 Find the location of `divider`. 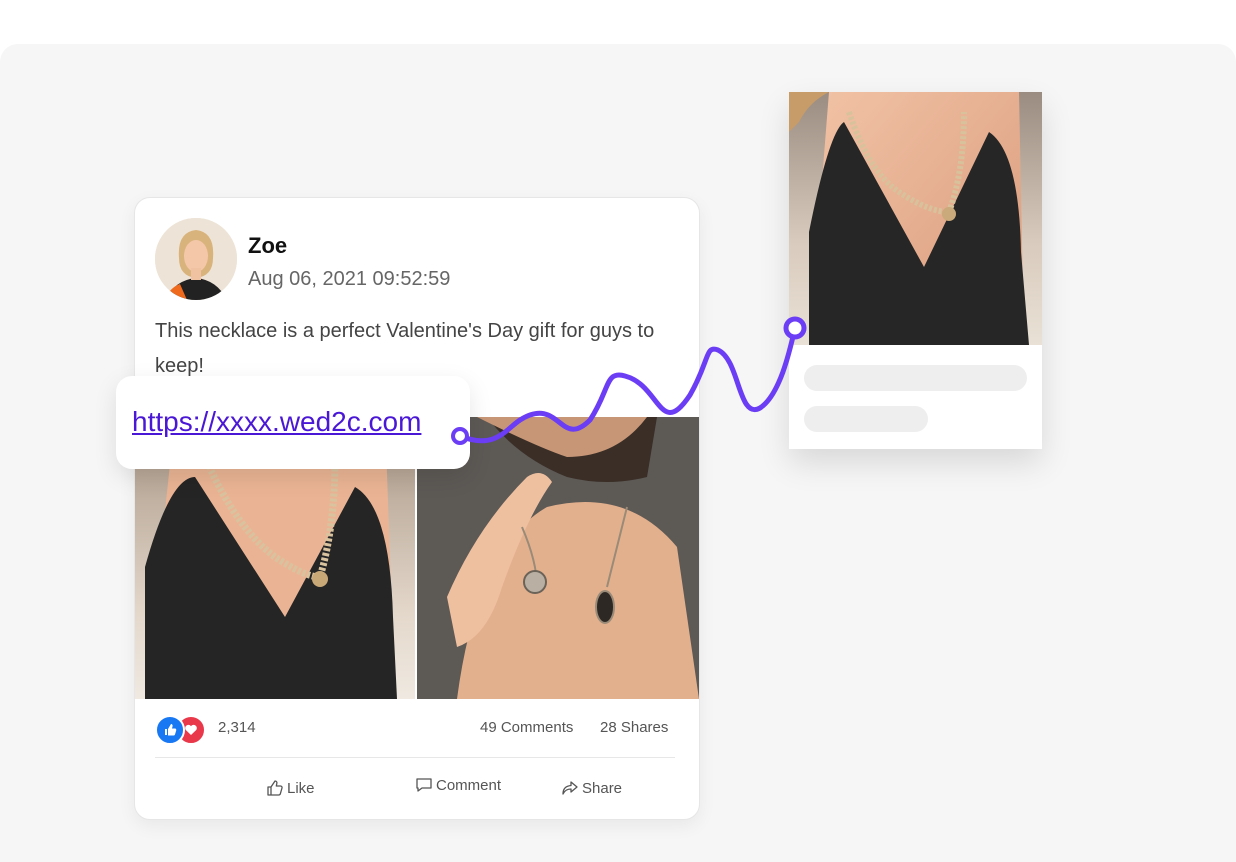

divider is located at coordinates (415, 757).